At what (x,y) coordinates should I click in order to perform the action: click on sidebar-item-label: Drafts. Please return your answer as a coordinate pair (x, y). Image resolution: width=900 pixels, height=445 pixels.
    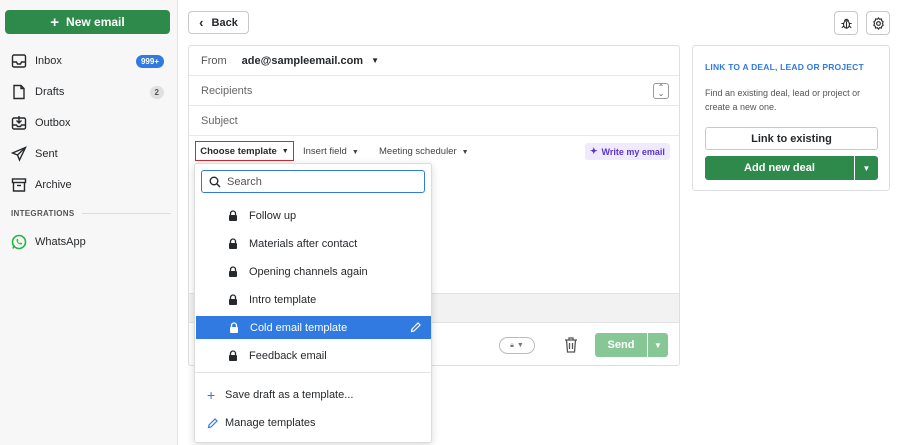
    Looking at the image, I should click on (50, 92).